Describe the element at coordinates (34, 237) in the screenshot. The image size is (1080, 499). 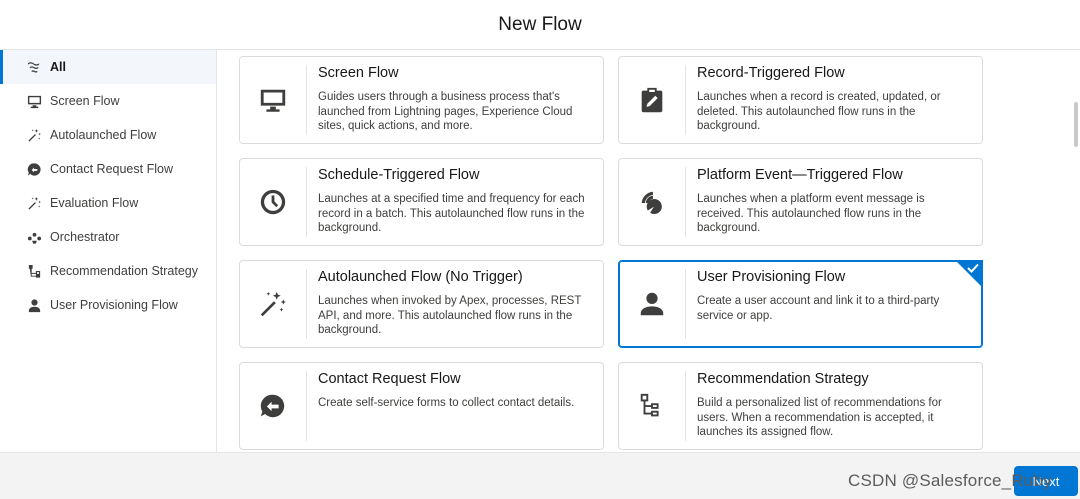
I see `orchestrator-icon` at that location.